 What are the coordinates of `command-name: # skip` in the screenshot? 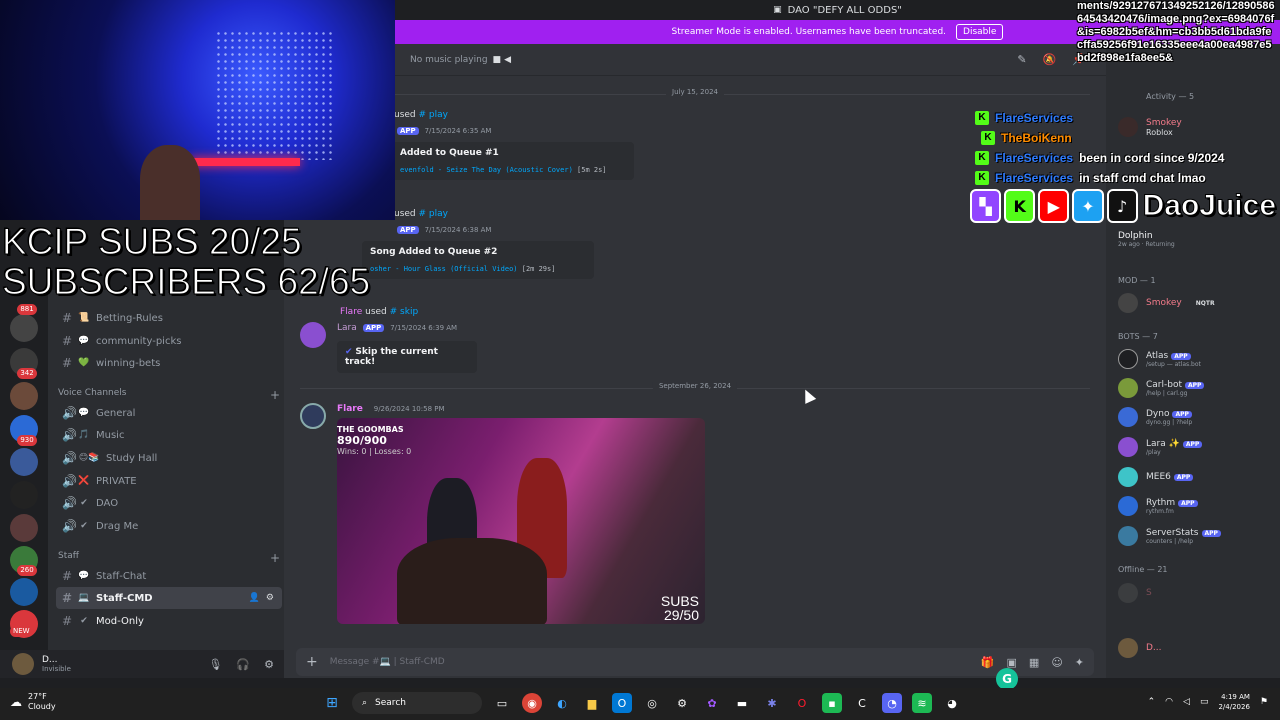 It's located at (404, 312).